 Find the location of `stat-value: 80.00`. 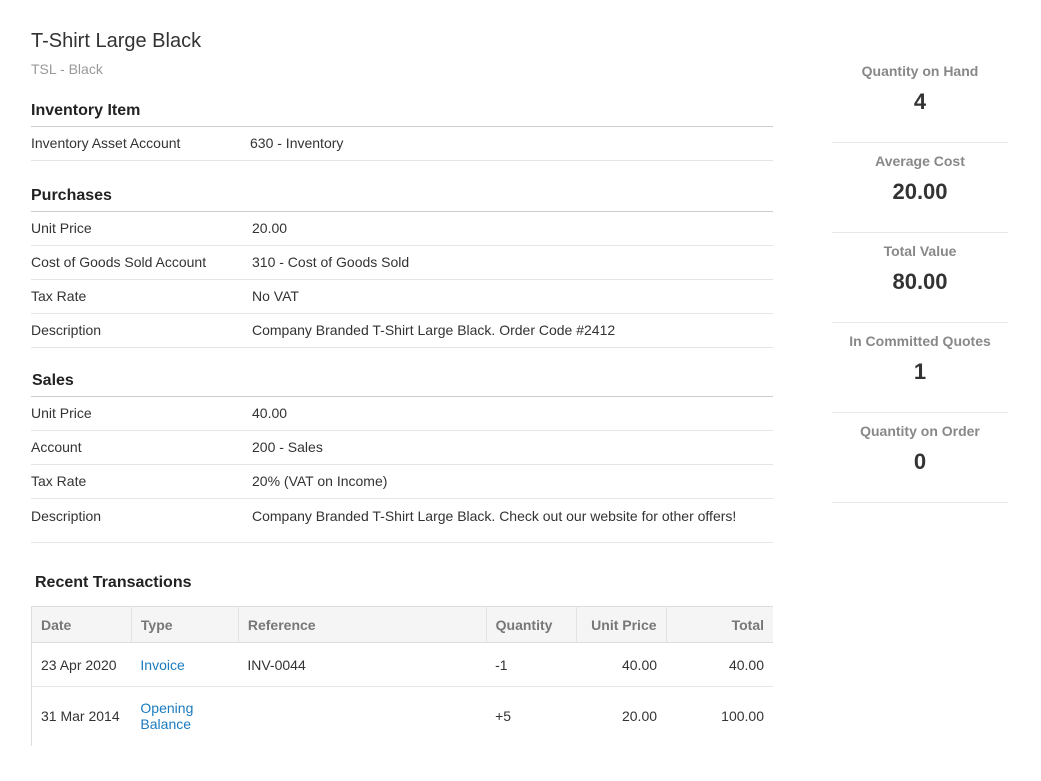

stat-value: 80.00 is located at coordinates (920, 281).